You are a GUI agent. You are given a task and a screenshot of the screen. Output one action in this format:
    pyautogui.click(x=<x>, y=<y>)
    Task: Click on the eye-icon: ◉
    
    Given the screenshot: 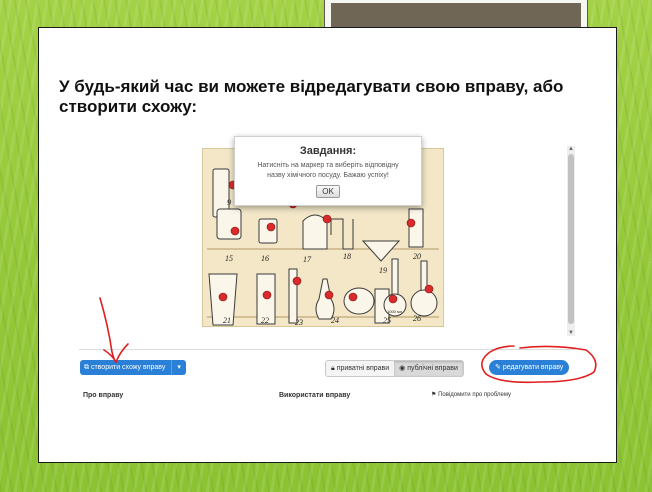 What is the action you would take?
    pyautogui.click(x=402, y=368)
    